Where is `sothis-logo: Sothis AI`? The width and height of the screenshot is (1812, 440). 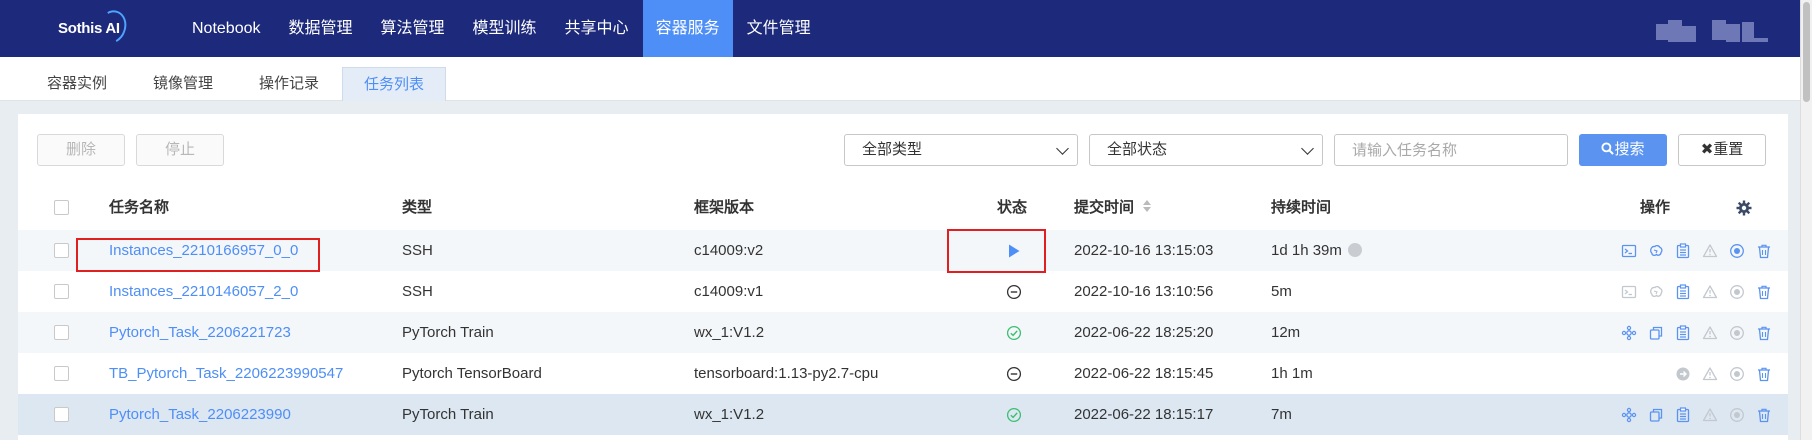 sothis-logo: Sothis AI is located at coordinates (94, 27).